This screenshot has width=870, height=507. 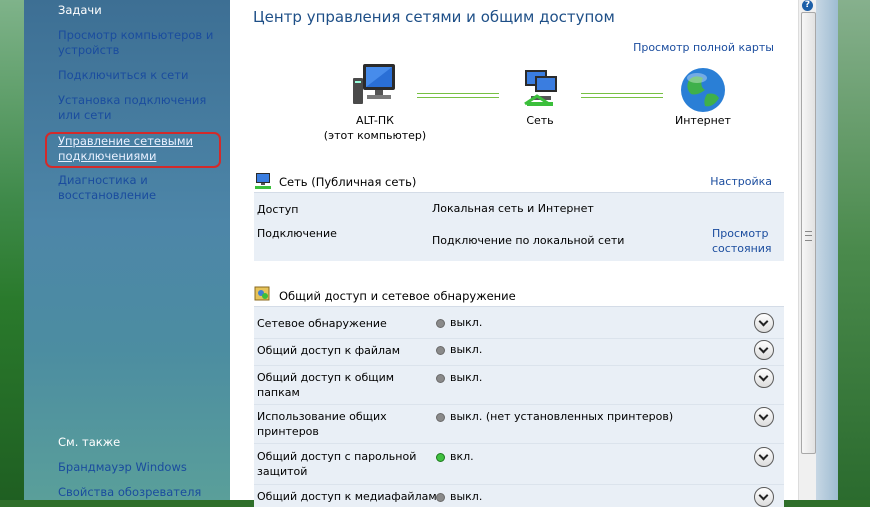 I want to click on sharing-row-status: вкл., so click(x=462, y=456).